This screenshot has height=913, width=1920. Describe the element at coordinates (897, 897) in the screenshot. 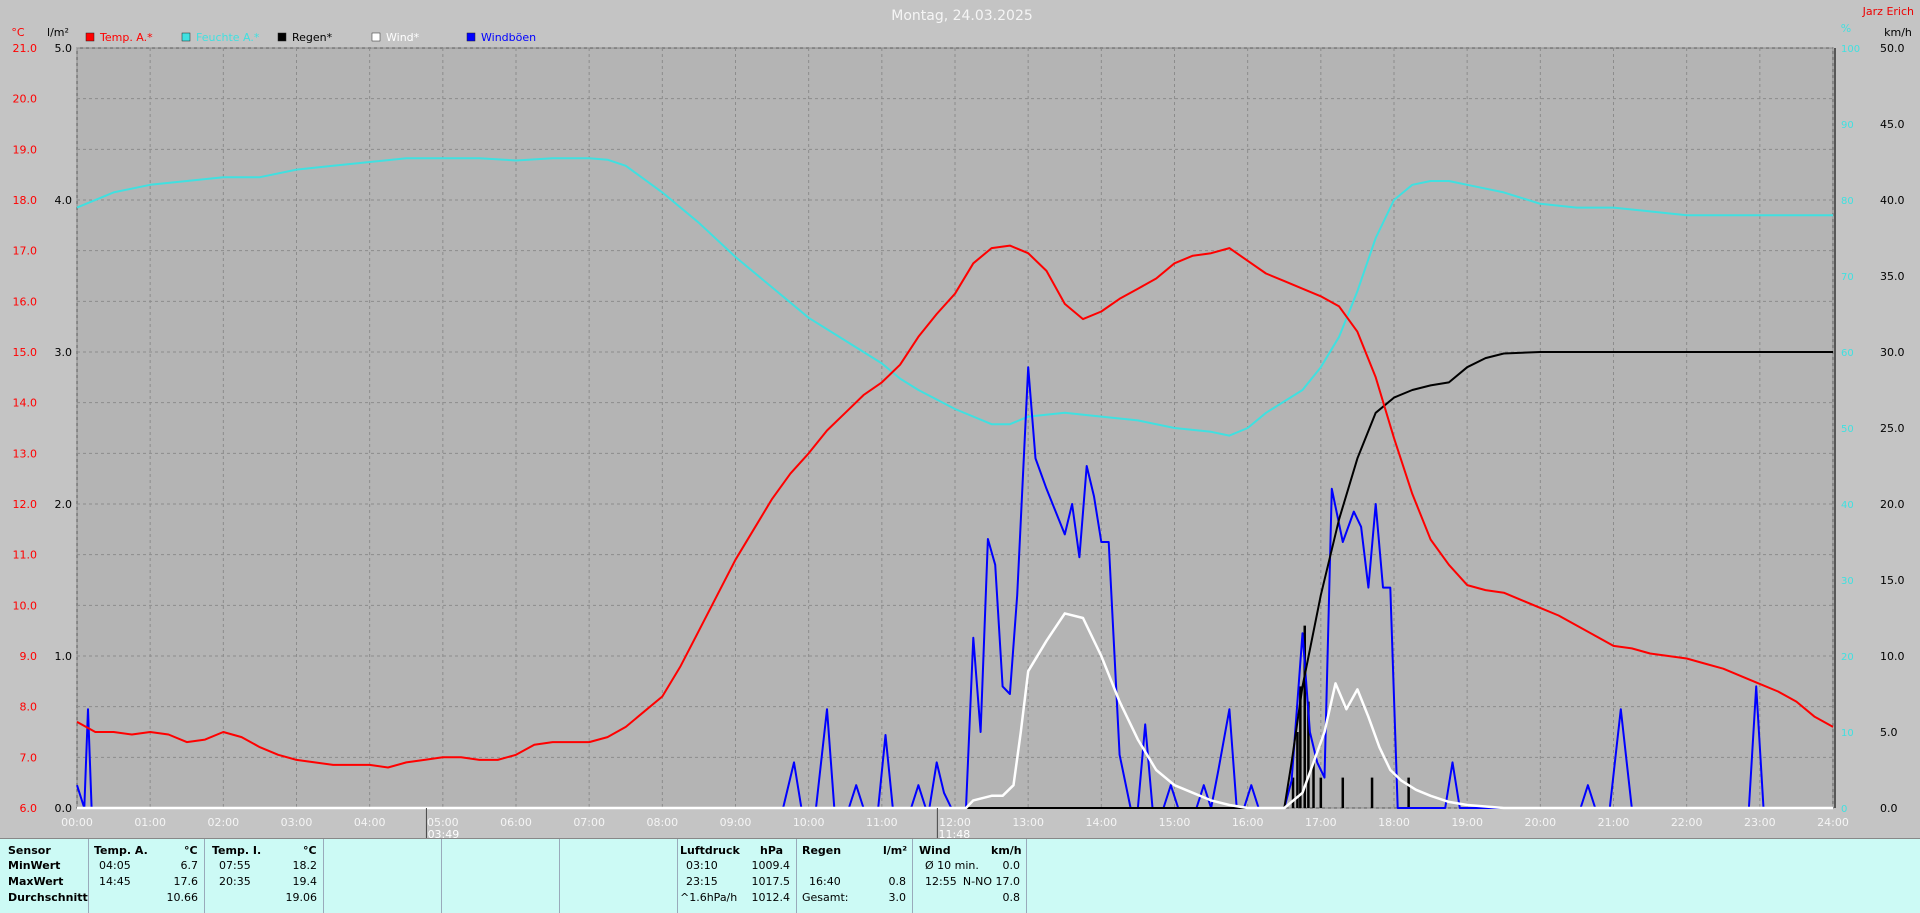

I see `regen-total: 3.0` at that location.